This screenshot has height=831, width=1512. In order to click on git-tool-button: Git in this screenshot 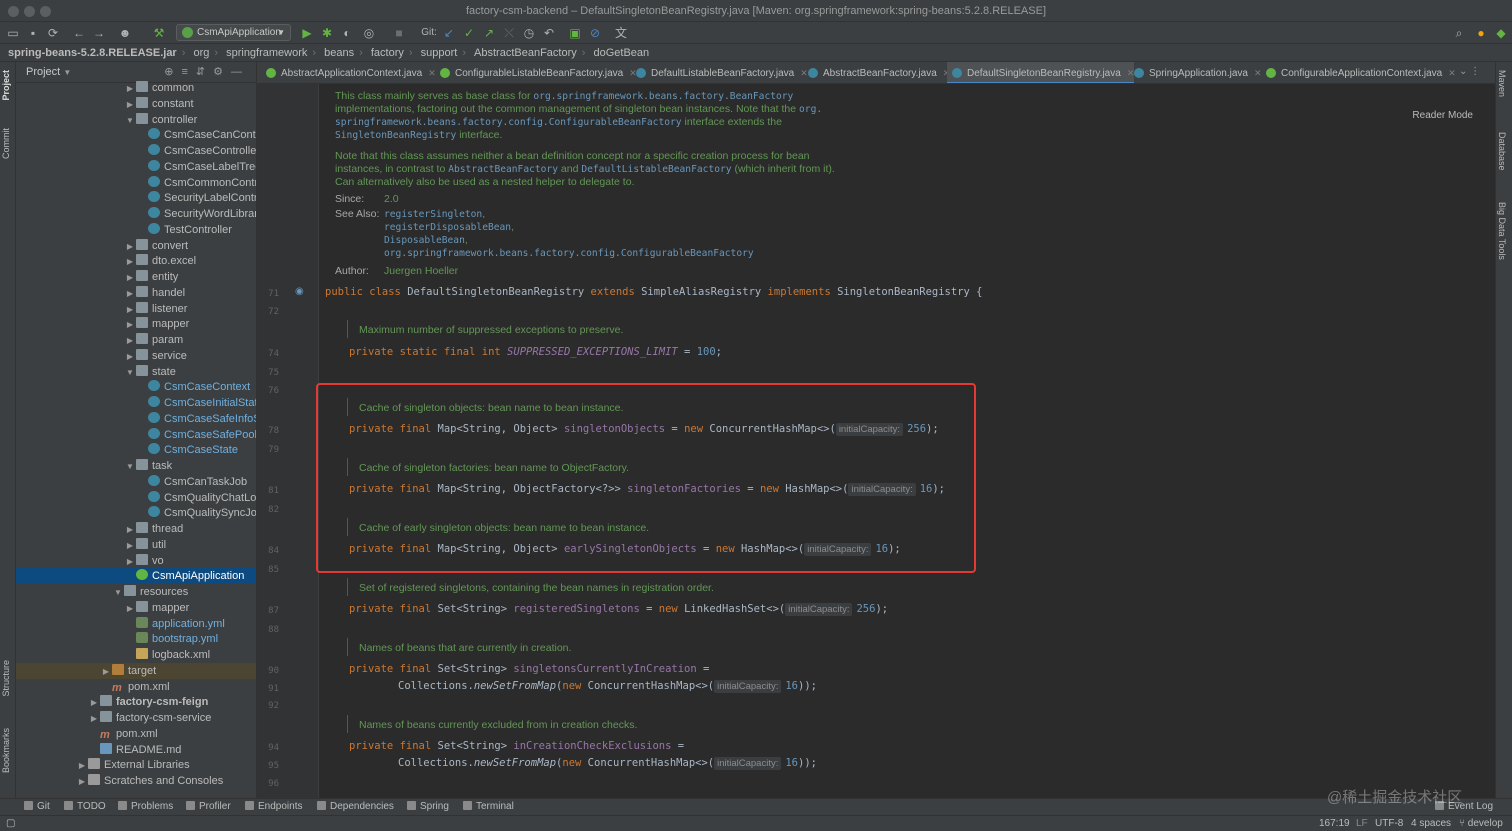, I will do `click(37, 807)`.